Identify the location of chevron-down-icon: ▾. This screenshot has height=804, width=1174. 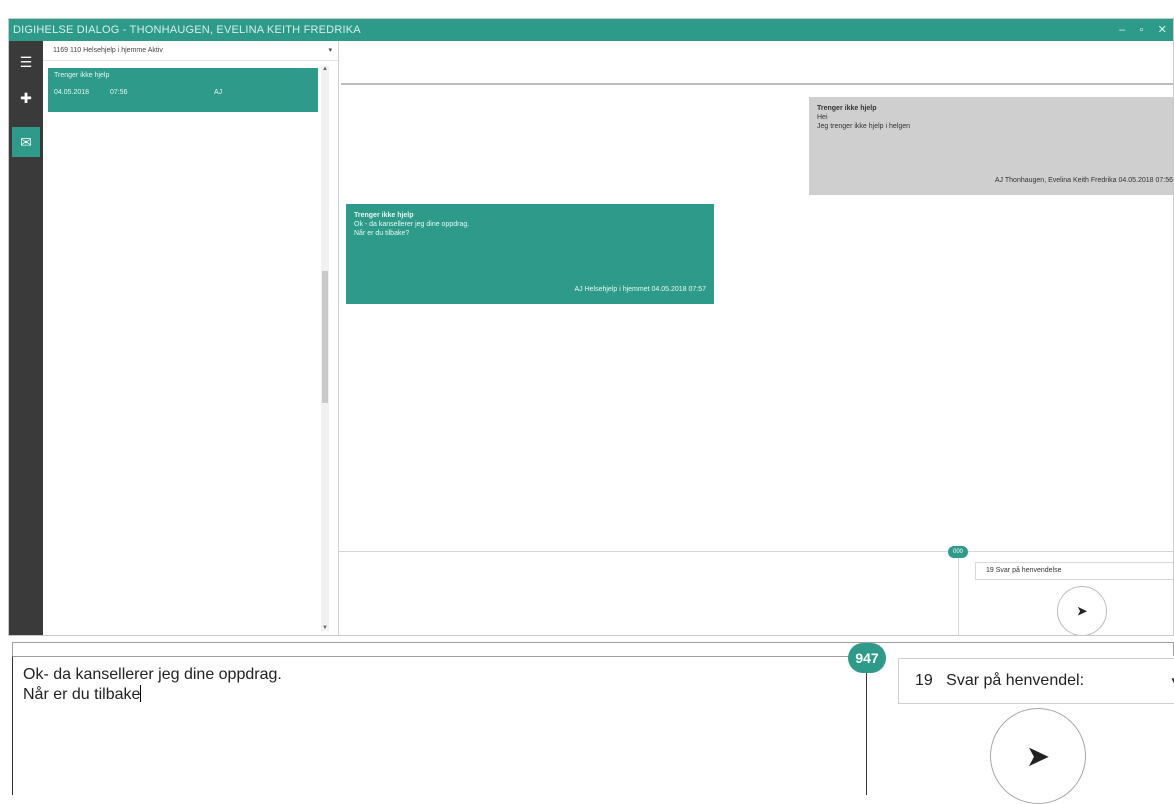
(330, 50).